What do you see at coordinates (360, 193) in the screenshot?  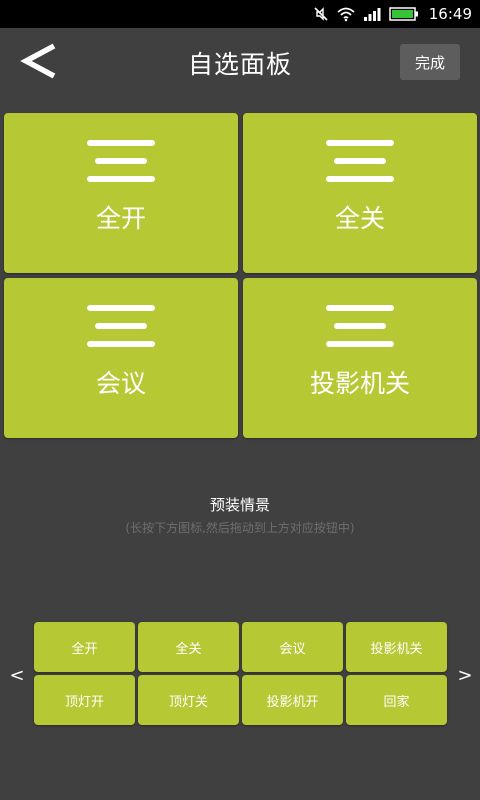 I see `scene-tile: 全关` at bounding box center [360, 193].